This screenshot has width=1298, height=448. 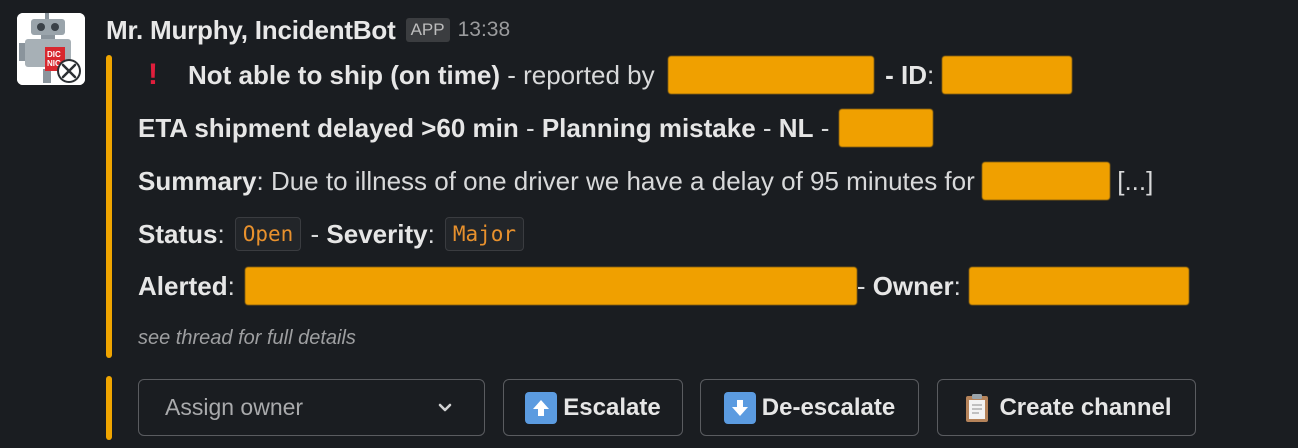 What do you see at coordinates (431, 233) in the screenshot?
I see `severity-colon: :` at bounding box center [431, 233].